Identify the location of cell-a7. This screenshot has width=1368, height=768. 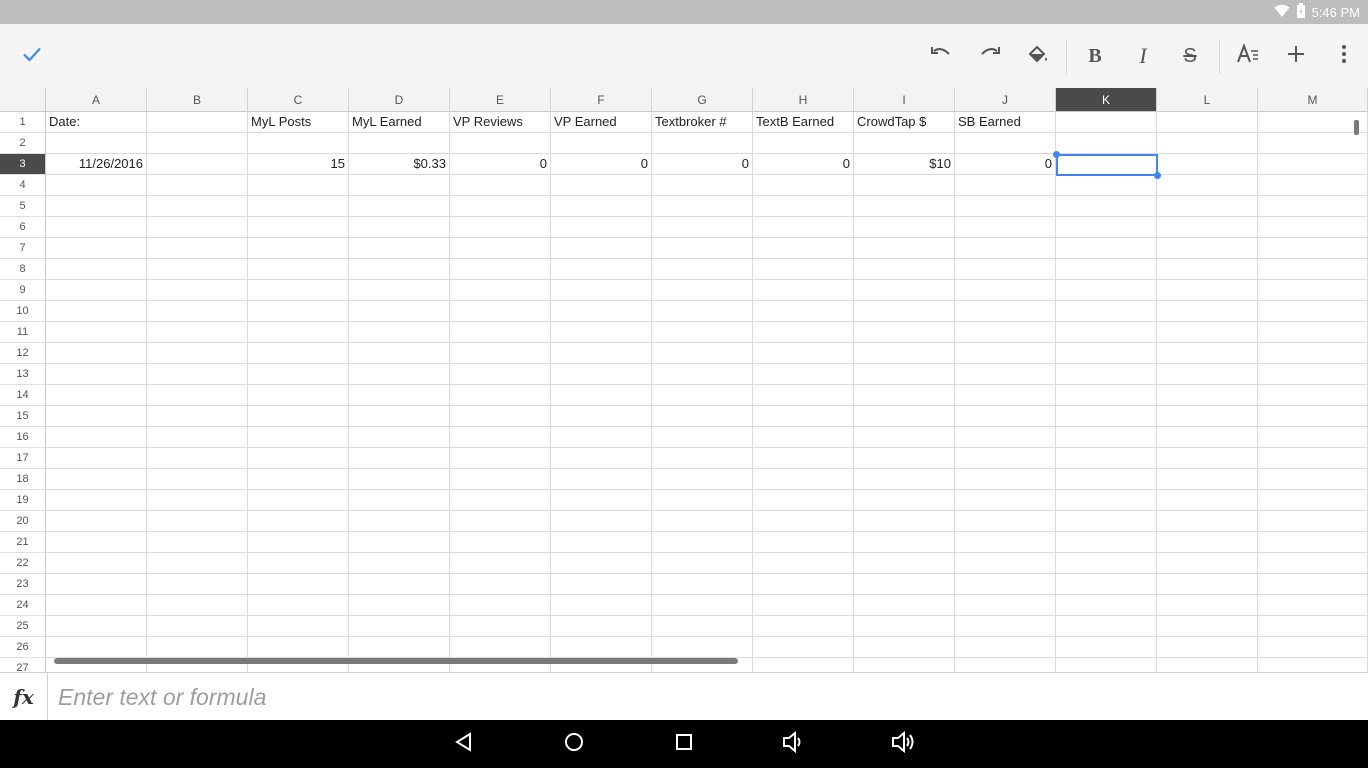
(96, 248).